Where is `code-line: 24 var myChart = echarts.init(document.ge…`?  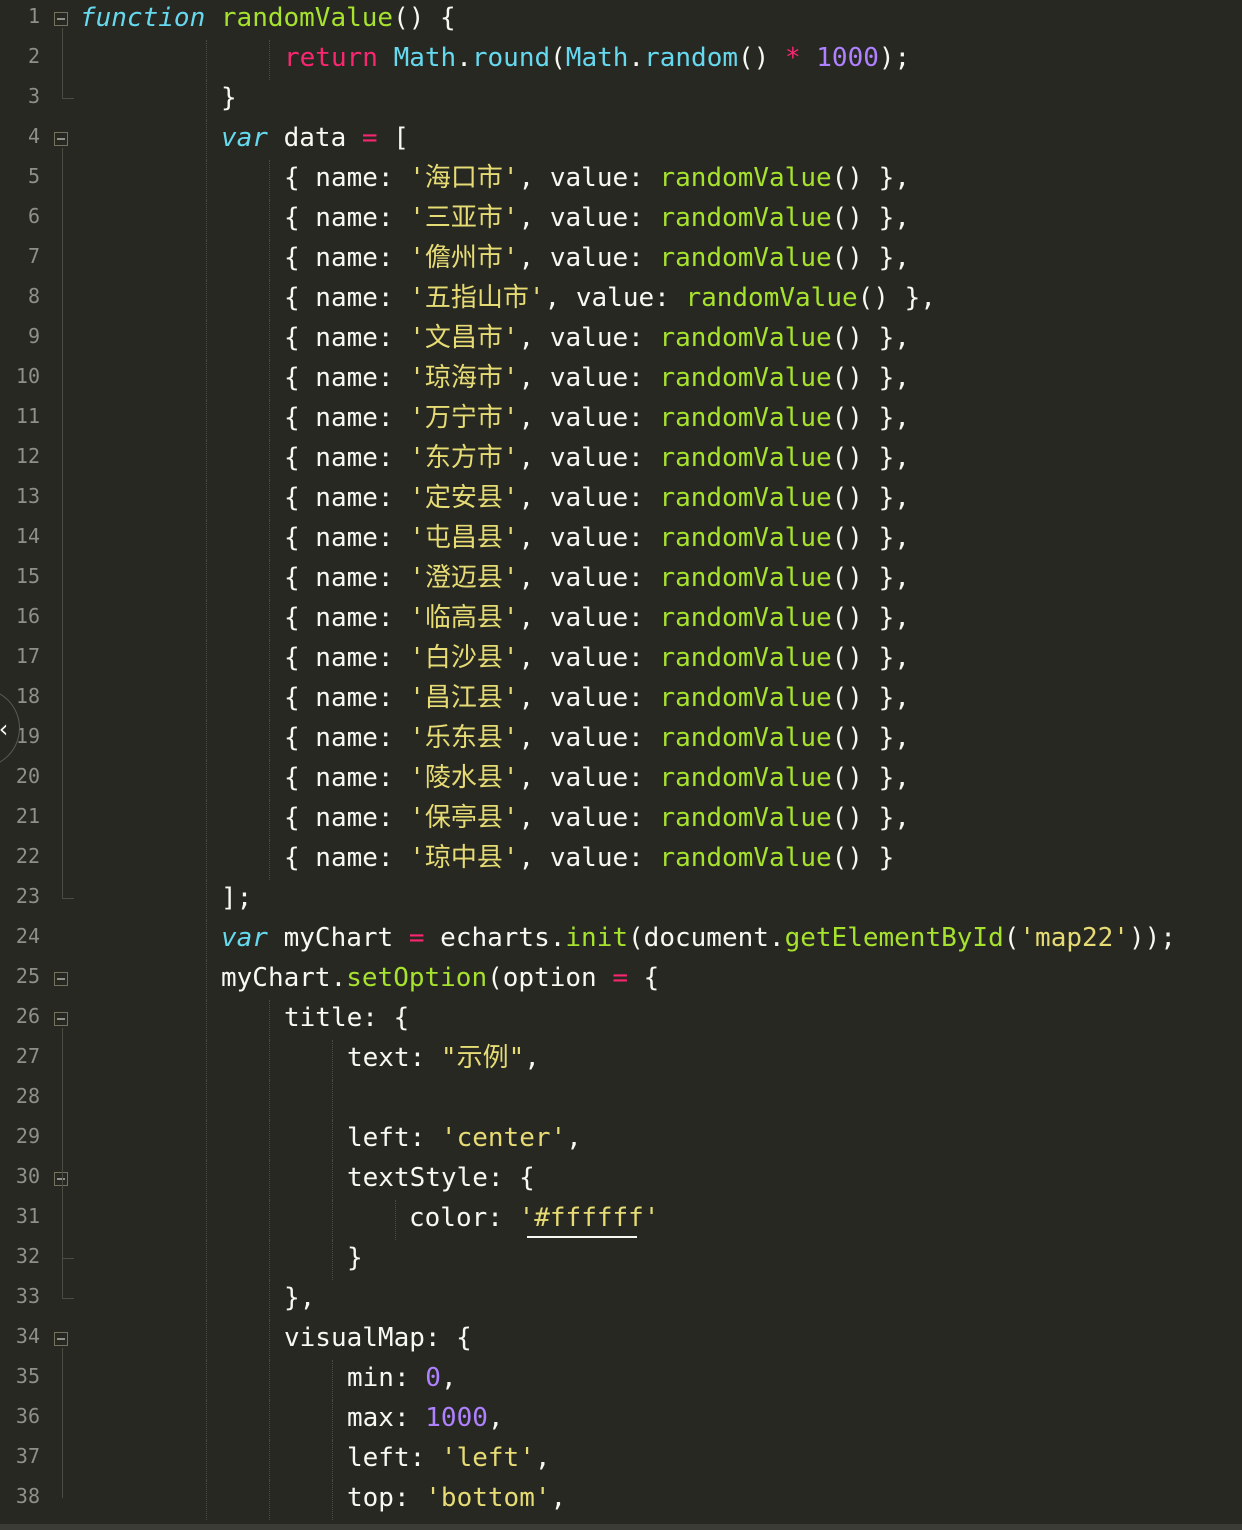 code-line: 24 var myChart = echarts.init(document.ge… is located at coordinates (621, 940).